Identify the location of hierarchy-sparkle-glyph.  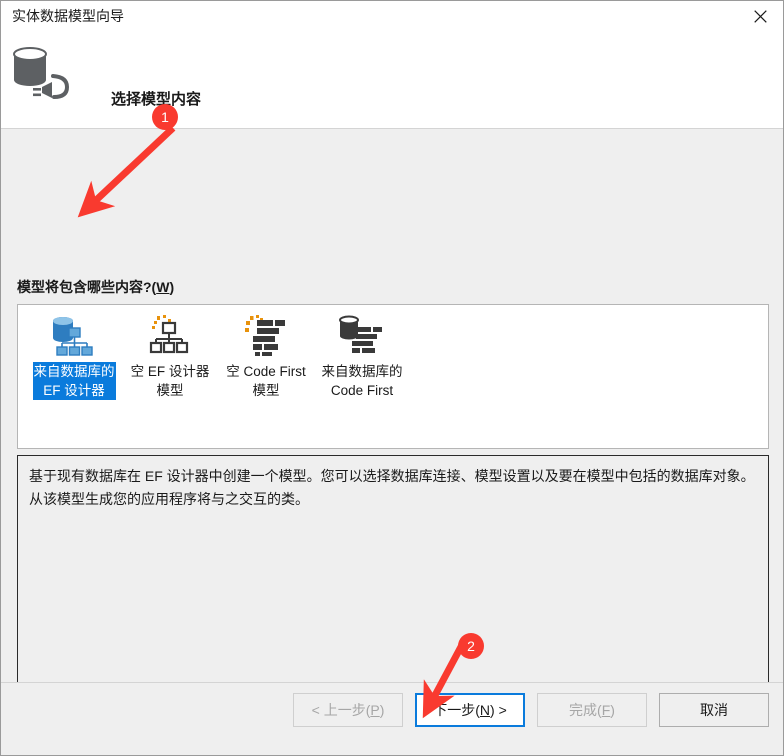
(169, 334).